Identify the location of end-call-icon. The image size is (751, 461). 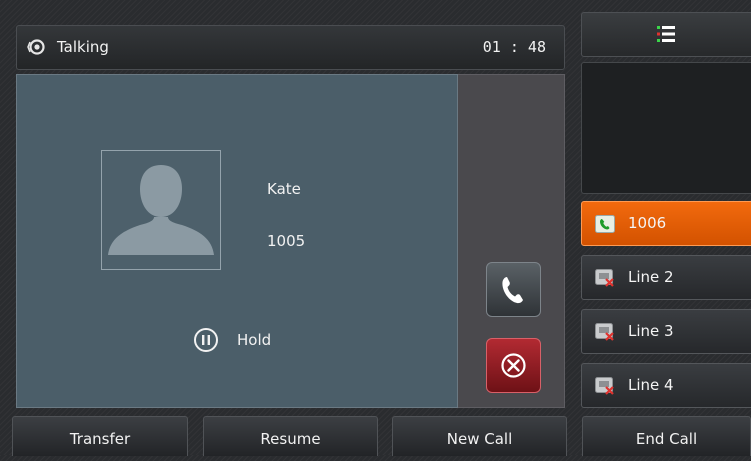
(513, 365).